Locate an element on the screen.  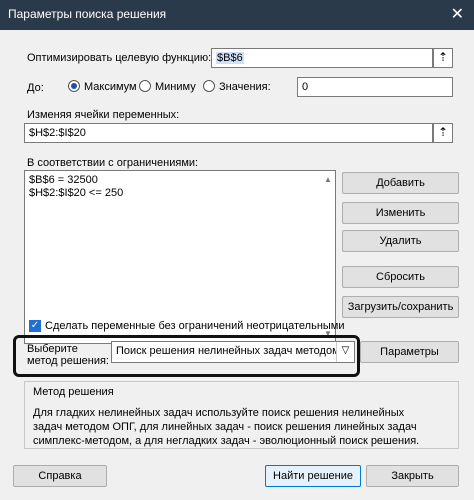
title-bar: Параметры поиска решения ✕ is located at coordinates (237, 15).